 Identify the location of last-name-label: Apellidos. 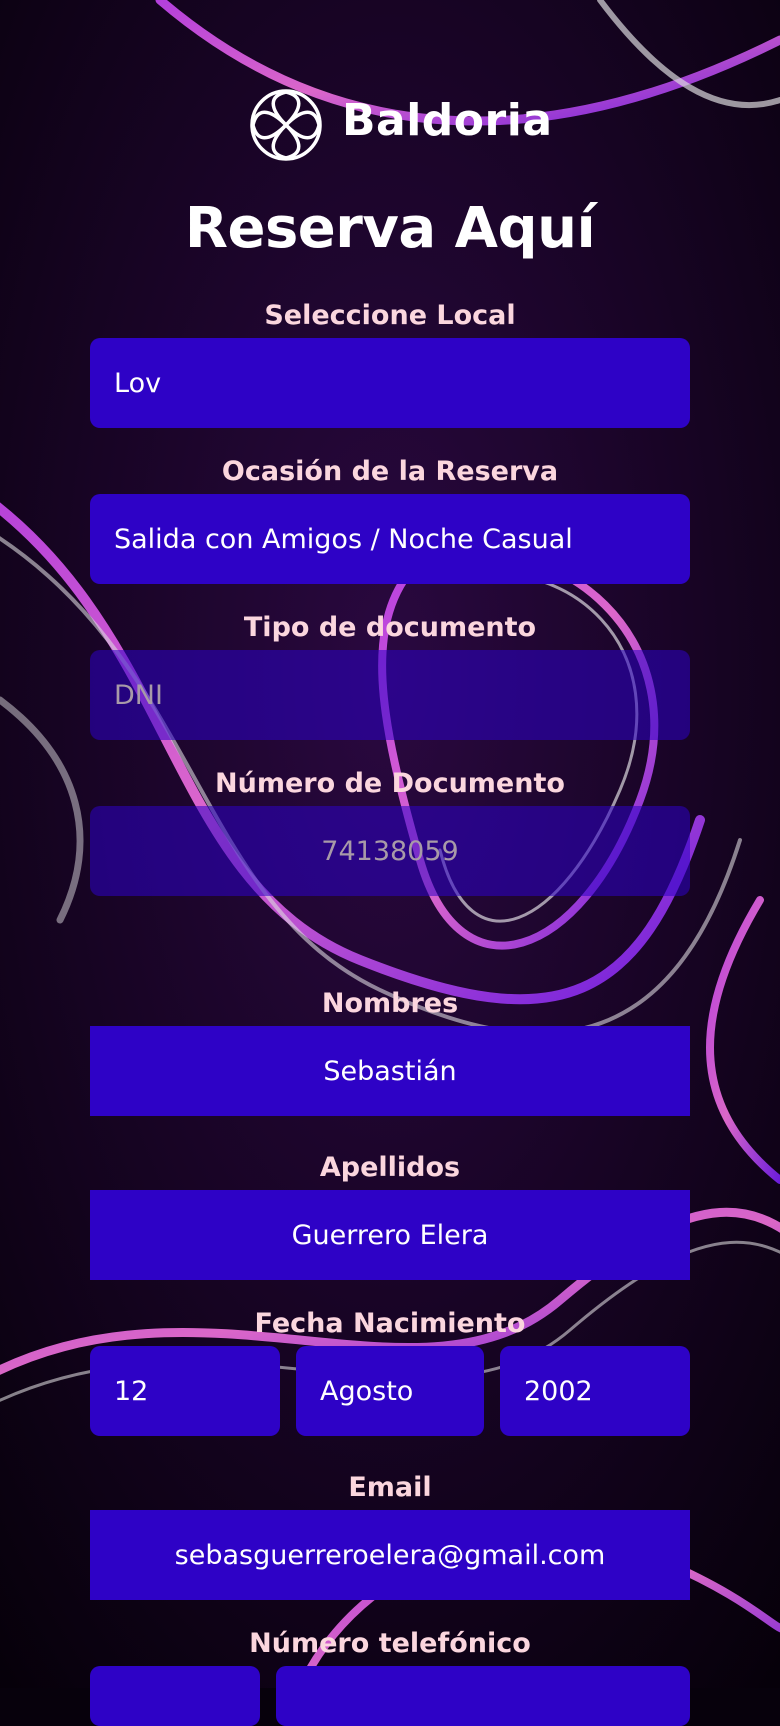
(390, 1167).